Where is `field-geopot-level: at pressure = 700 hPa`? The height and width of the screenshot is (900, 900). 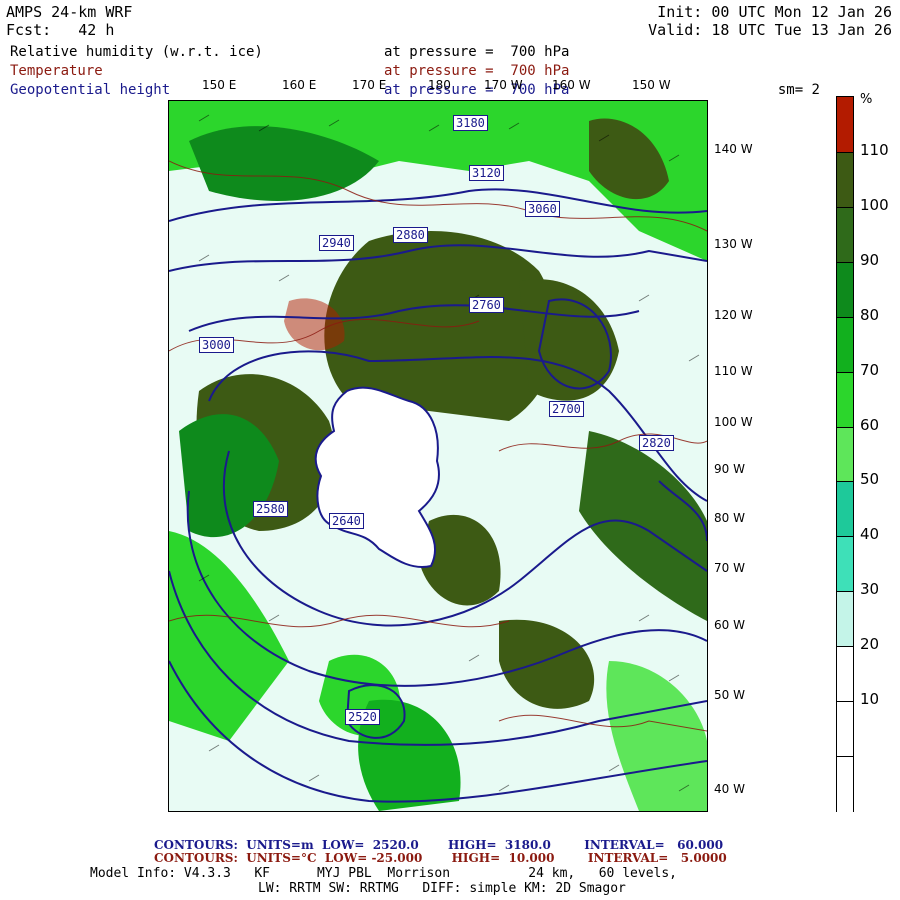
field-geopot-level: at pressure = 700 hPa is located at coordinates (477, 90).